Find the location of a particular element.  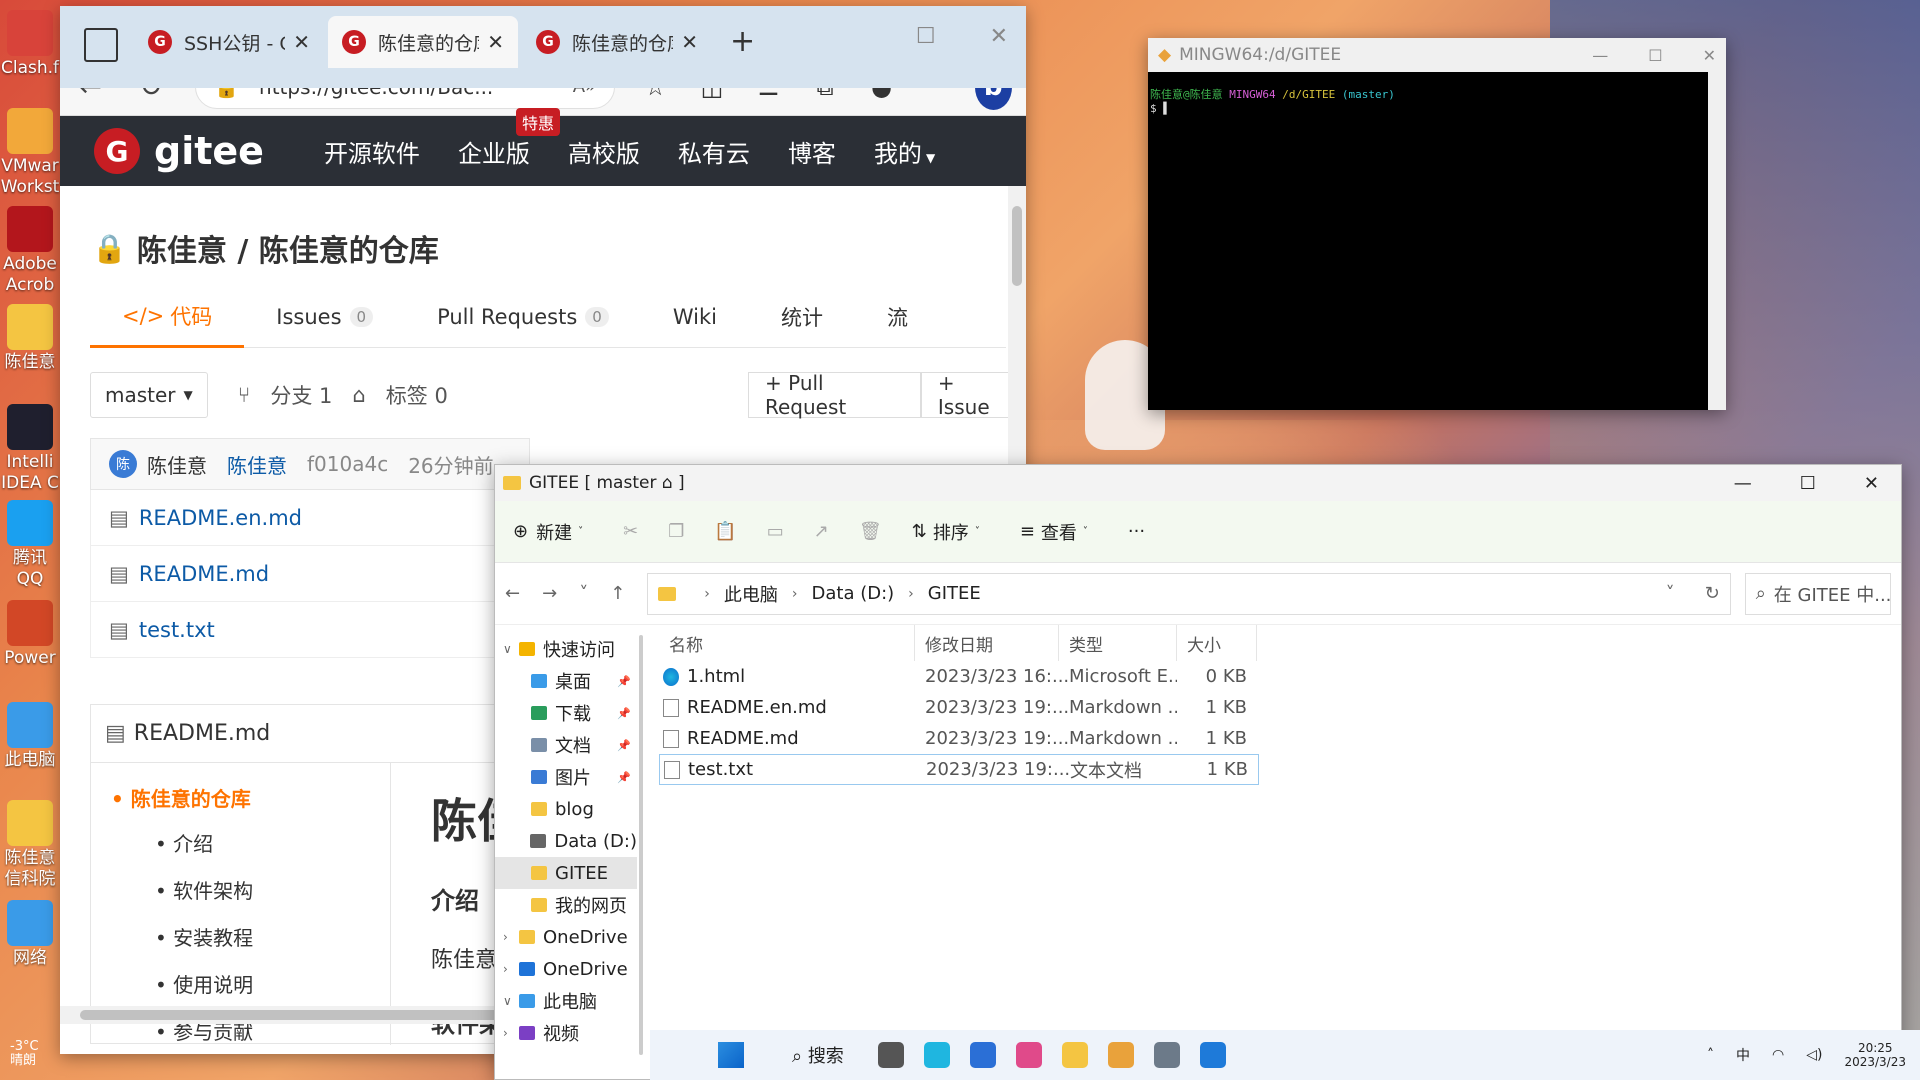

column-header: 类型 is located at coordinates (1118, 643).